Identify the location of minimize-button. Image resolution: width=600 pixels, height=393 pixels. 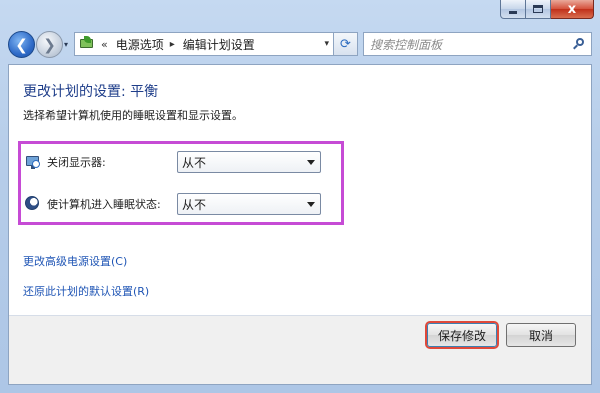
(513, 9).